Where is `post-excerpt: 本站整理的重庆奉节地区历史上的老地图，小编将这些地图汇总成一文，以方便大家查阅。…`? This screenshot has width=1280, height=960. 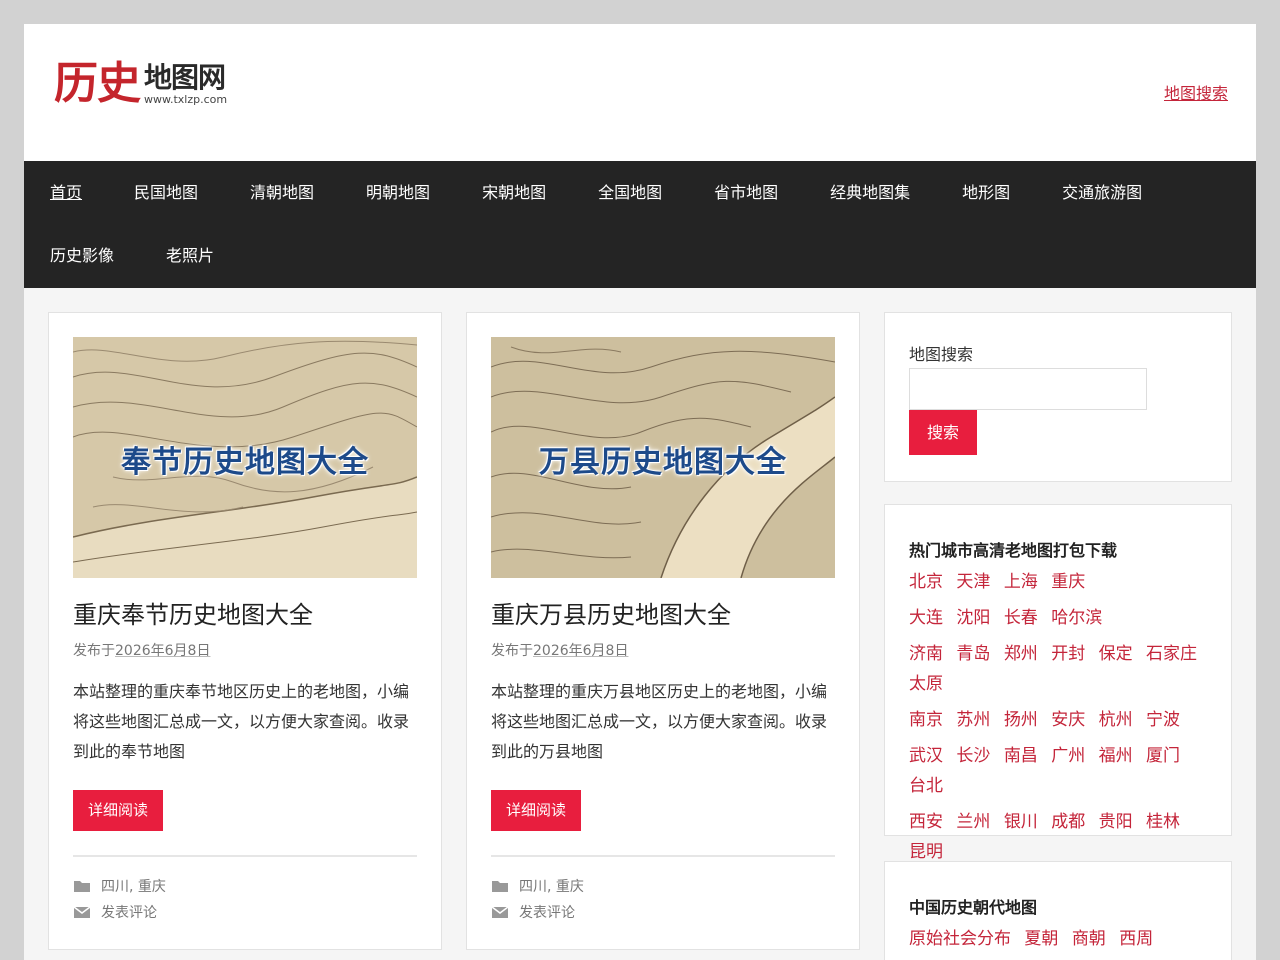
post-excerpt: 本站整理的重庆奉节地区历史上的老地图，小编将这些地图汇总成一文，以方便大家查阅。… is located at coordinates (241, 721).